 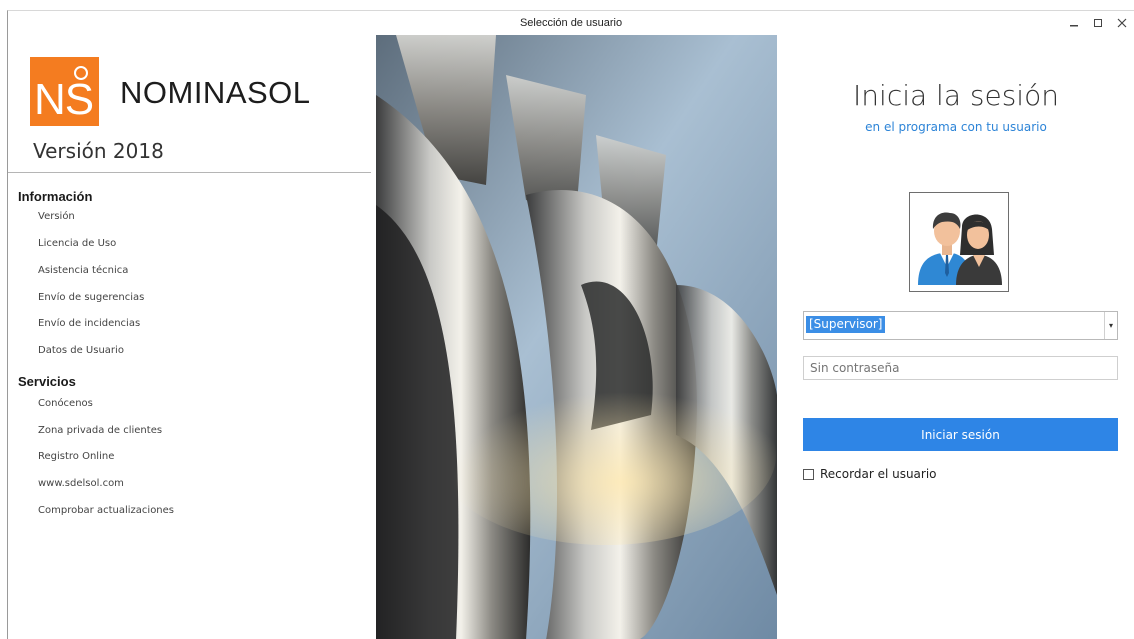 I want to click on menu-item-asistencia: Asistencia técnica, so click(x=83, y=270).